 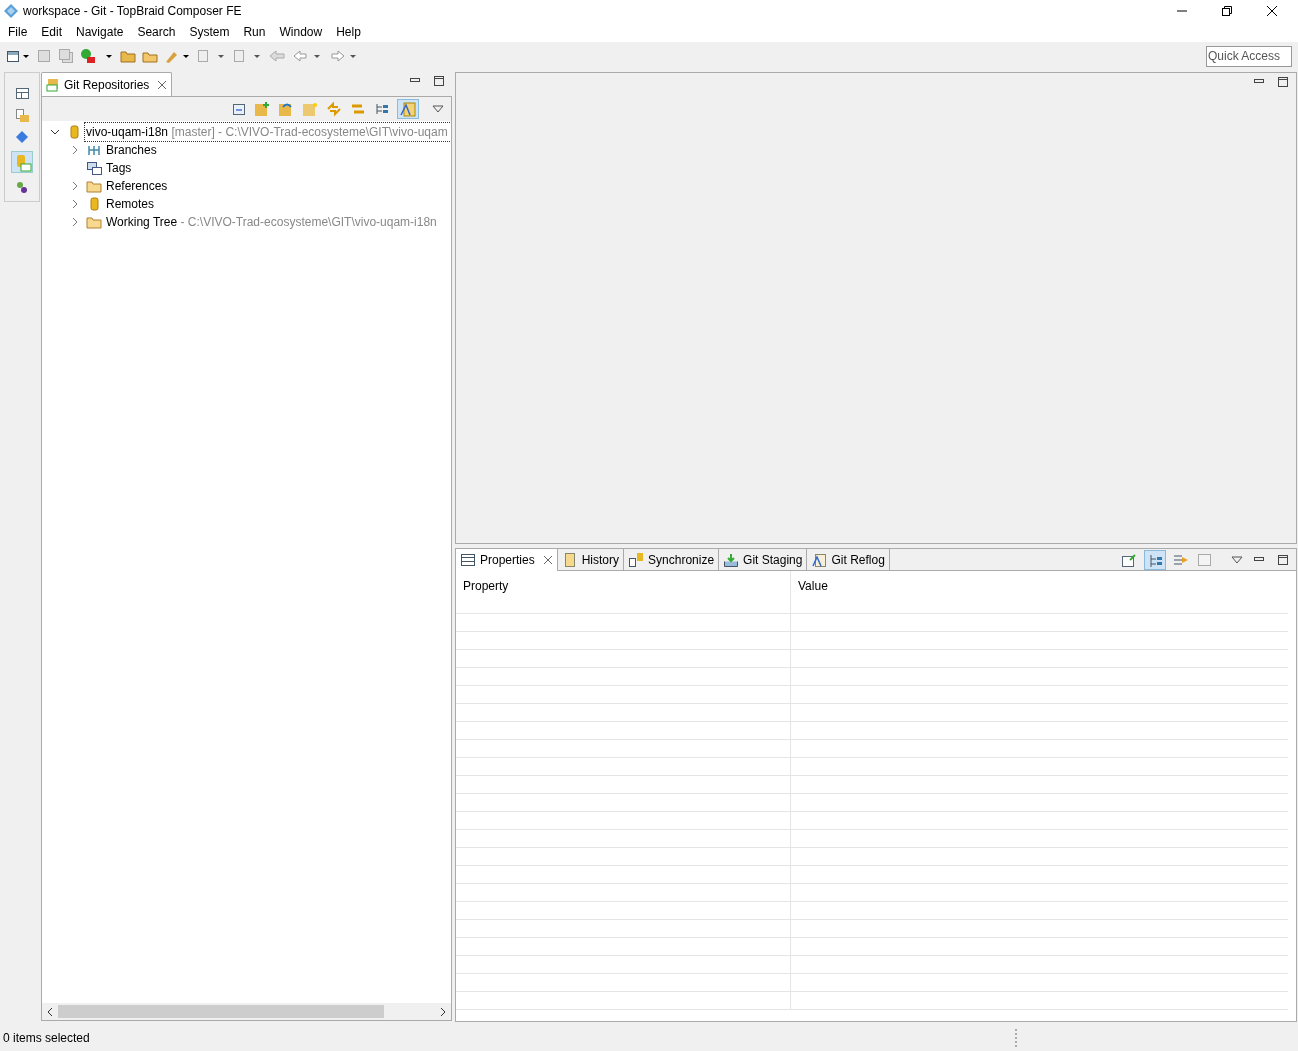 I want to click on back-arrow-icon, so click(x=307, y=56).